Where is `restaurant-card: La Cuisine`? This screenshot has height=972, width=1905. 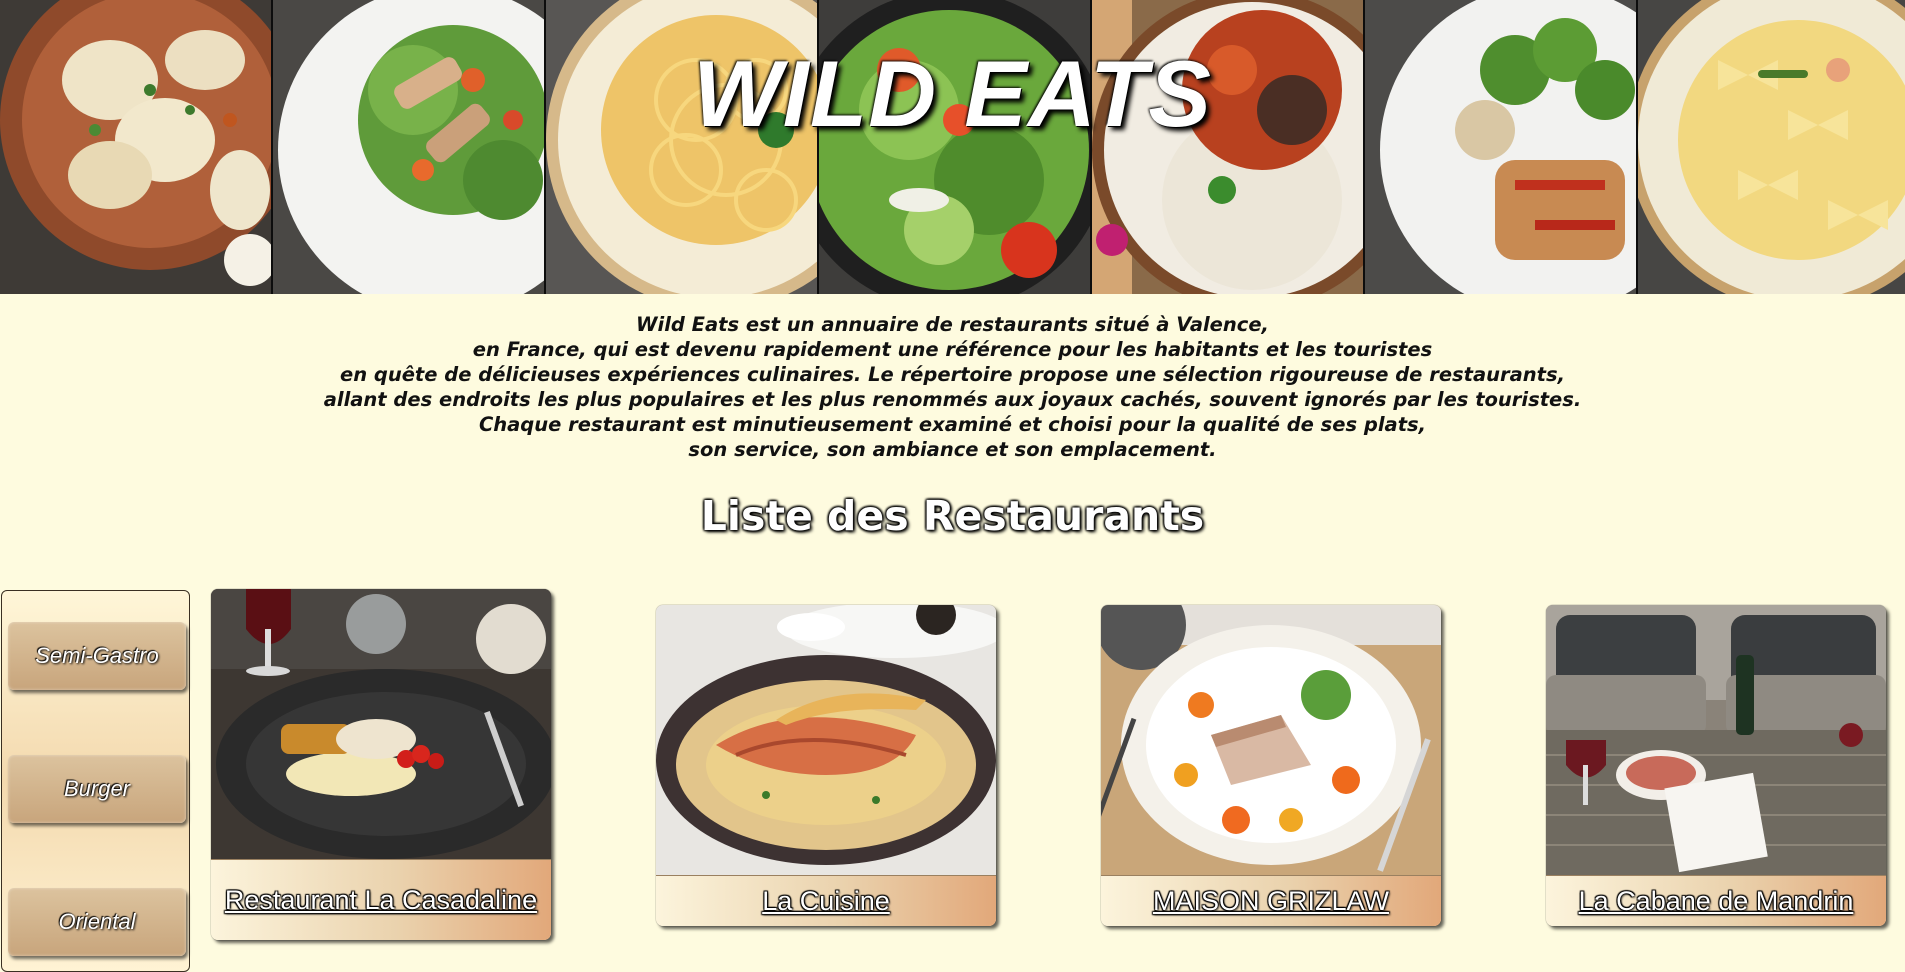
restaurant-card: La Cuisine is located at coordinates (826, 765).